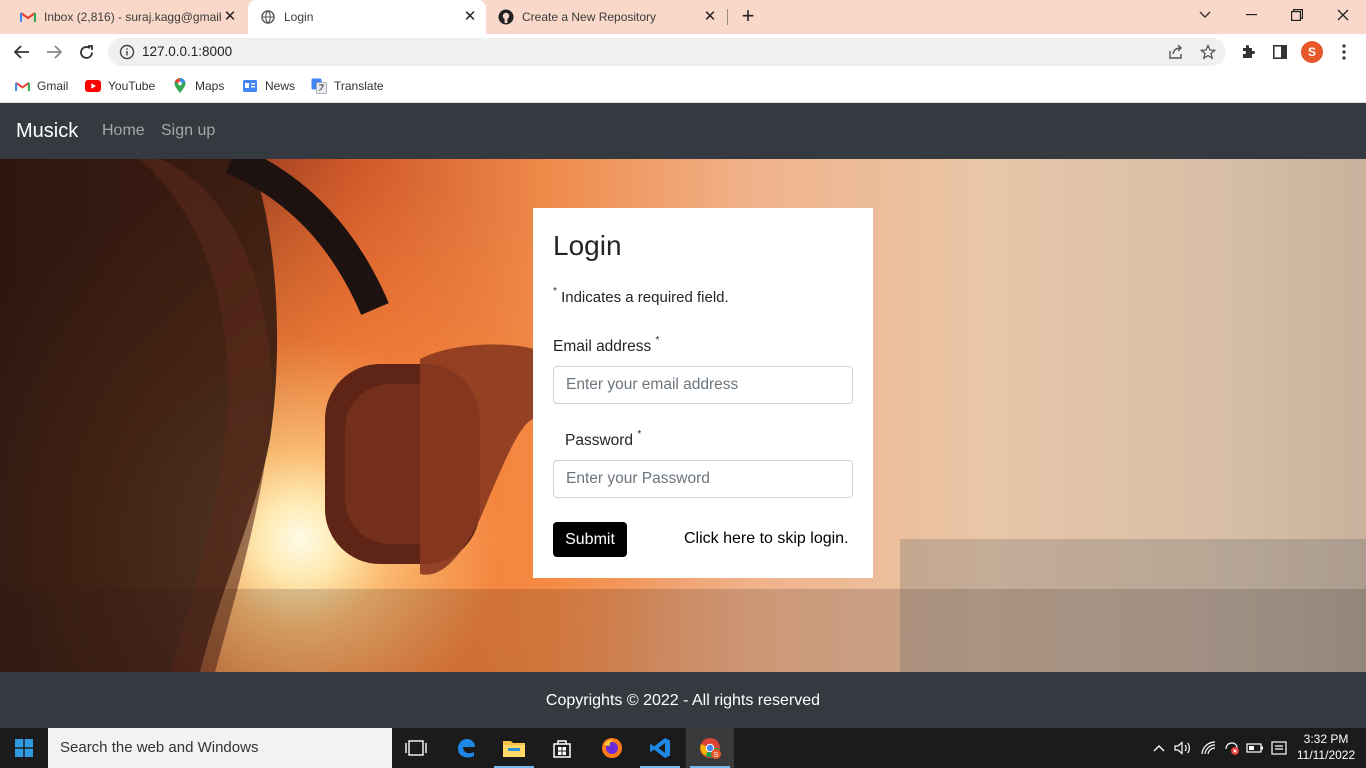 The height and width of the screenshot is (768, 1366). I want to click on tab-github-new-repo: Create a New Repository ✕, so click(607, 17).